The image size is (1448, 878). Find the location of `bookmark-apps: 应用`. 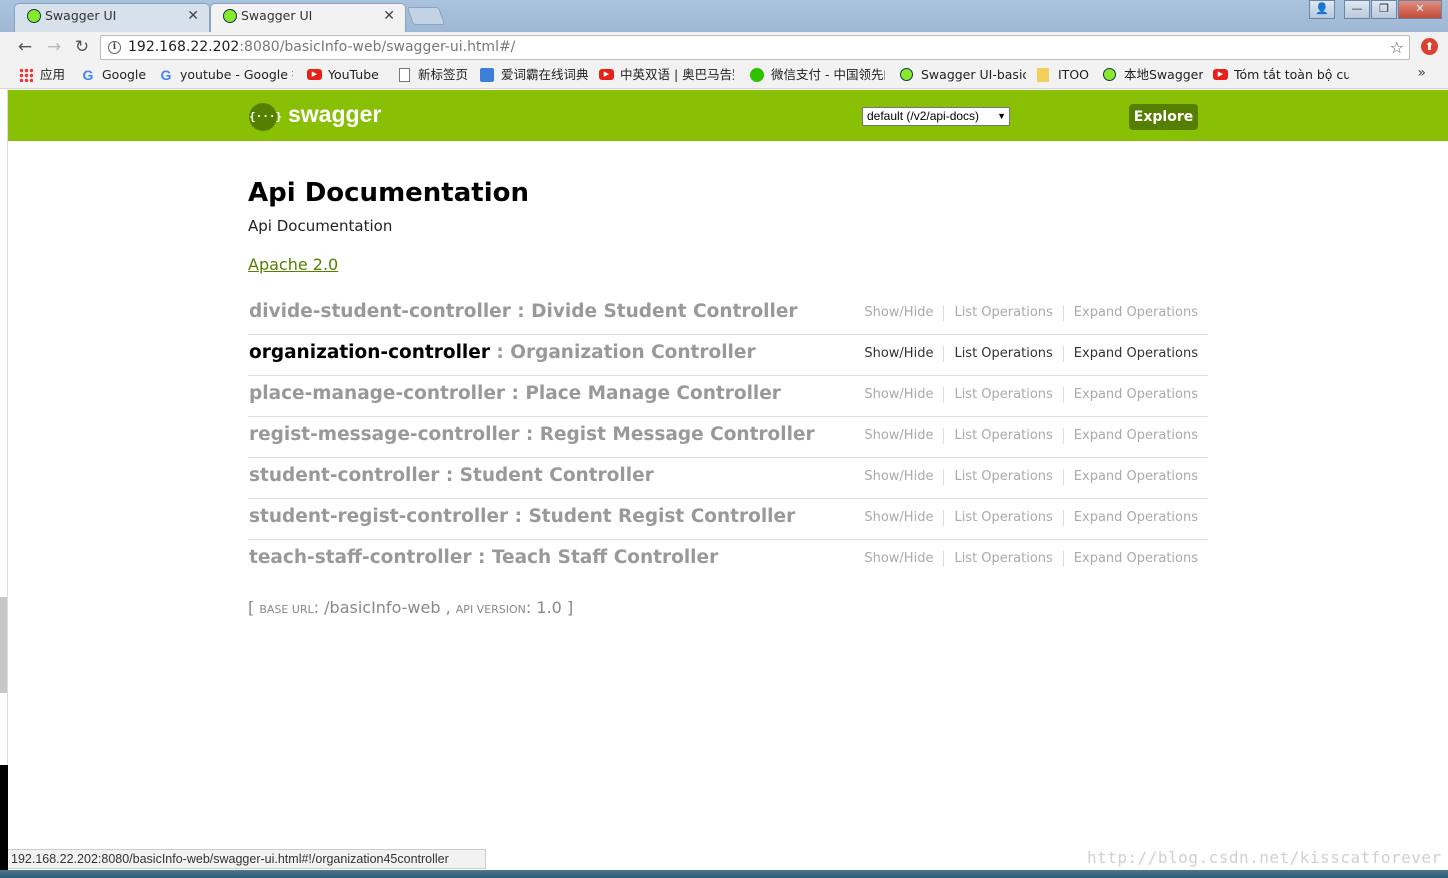

bookmark-apps: 应用 is located at coordinates (44, 75).